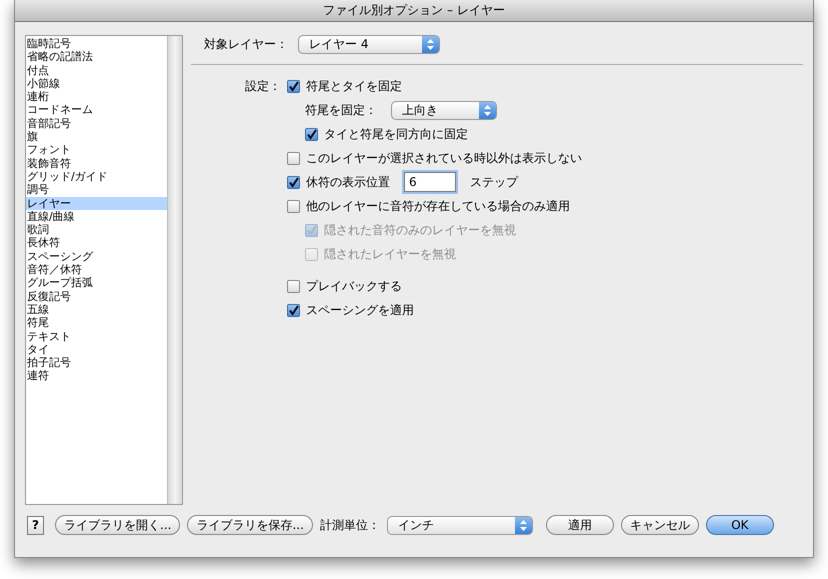 This screenshot has height=579, width=828. Describe the element at coordinates (354, 86) in the screenshot. I see `checkbox-label: 符尾とタイを固定` at that location.